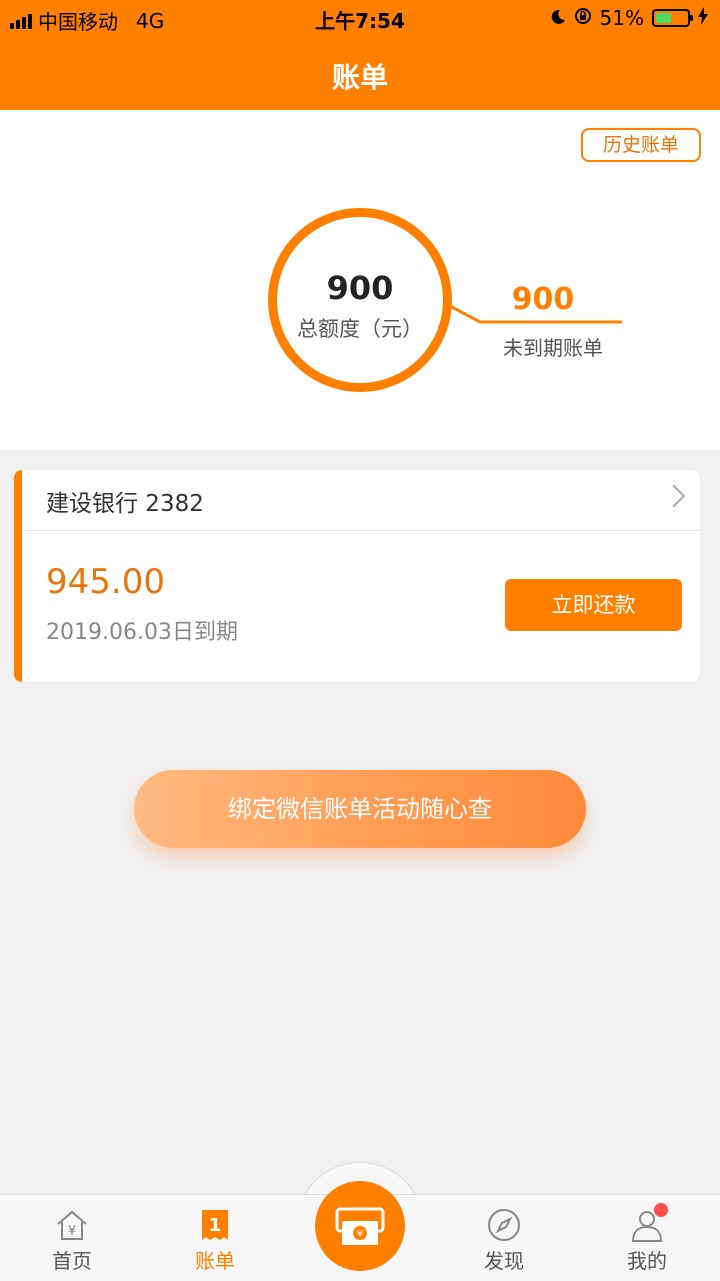  What do you see at coordinates (125, 504) in the screenshot?
I see `bank-name: 建设银行 2382` at bounding box center [125, 504].